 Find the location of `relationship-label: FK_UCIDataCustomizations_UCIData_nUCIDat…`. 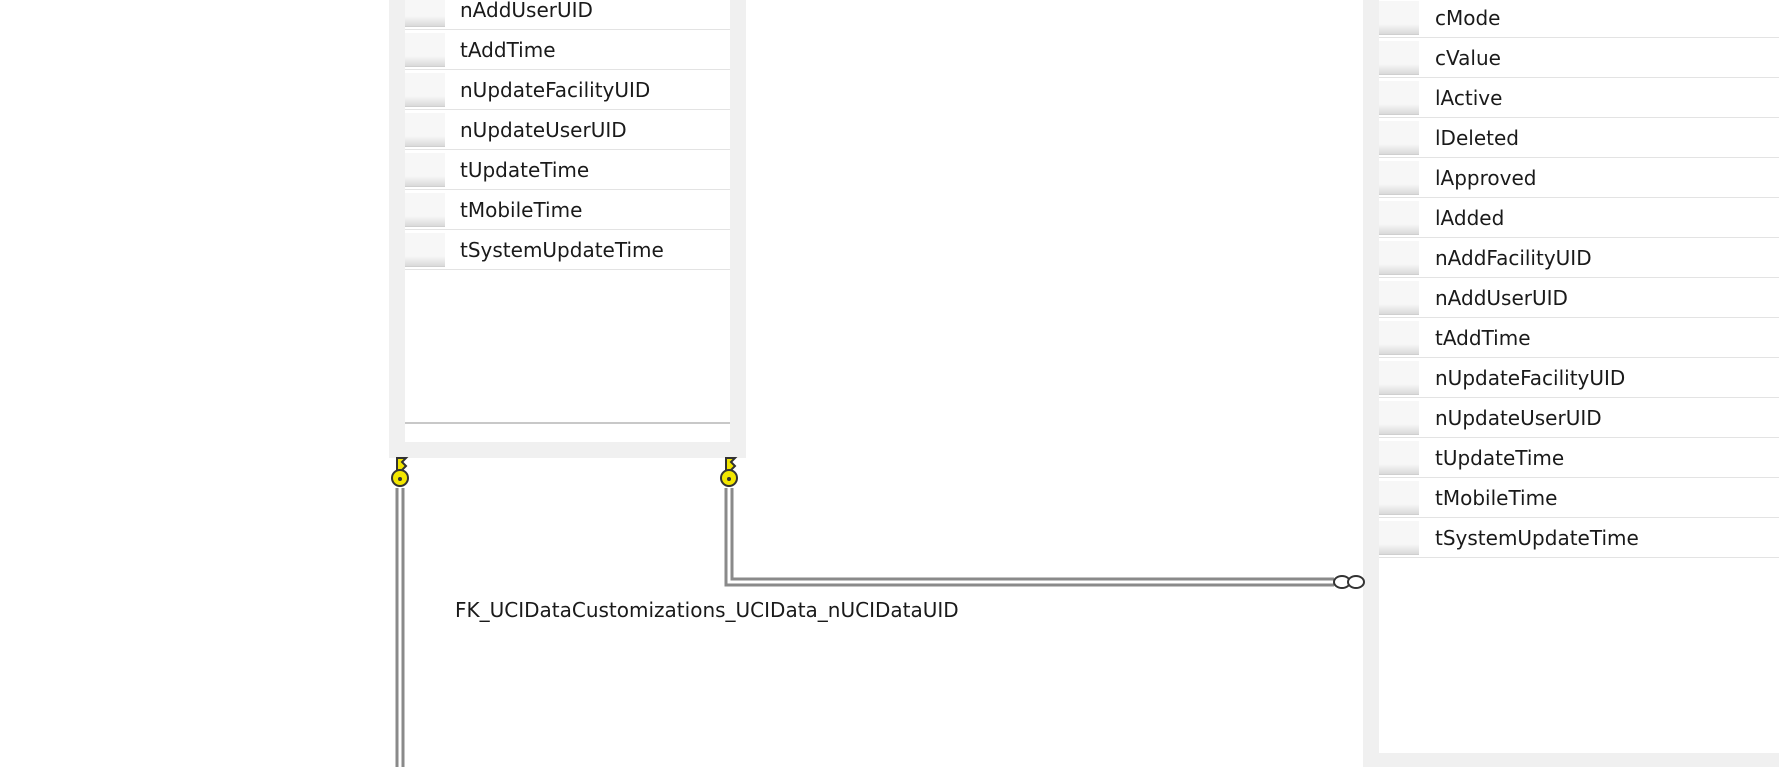

relationship-label: FK_UCIDataCustomizations_UCIData_nUCIDat… is located at coordinates (707, 610).